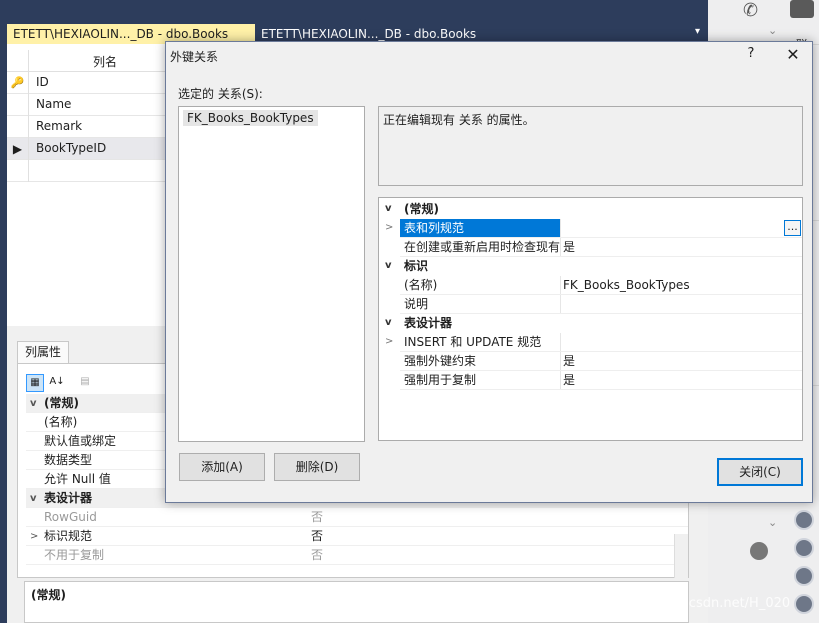 This screenshot has width=819, height=623. What do you see at coordinates (18, 149) in the screenshot?
I see `row-selector: ▶` at bounding box center [18, 149].